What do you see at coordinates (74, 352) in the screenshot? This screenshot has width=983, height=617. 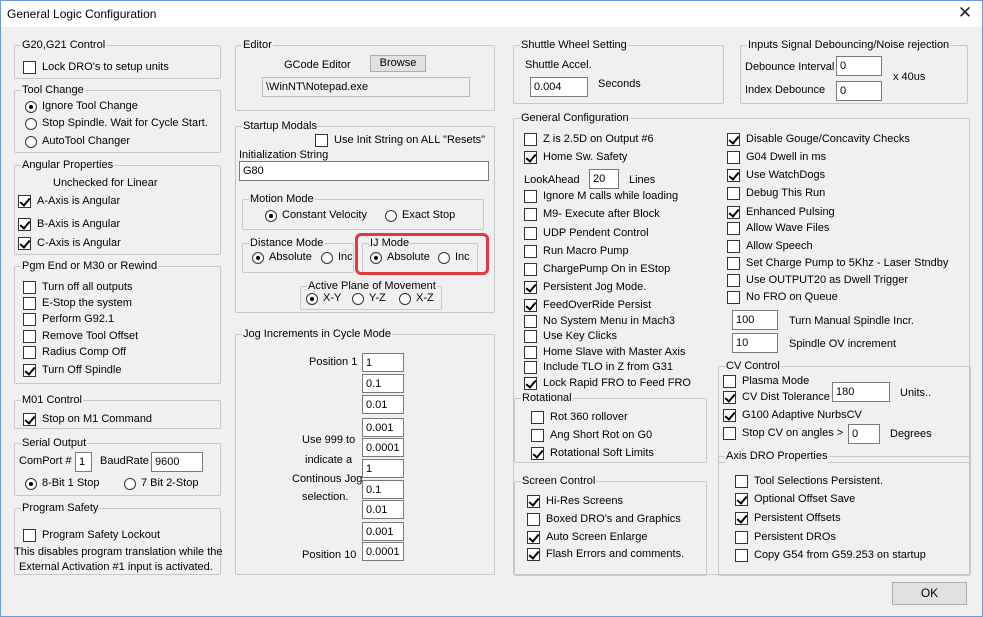 I see `pgm-end-radius-comp-checkbox: Radius Comp Off` at bounding box center [74, 352].